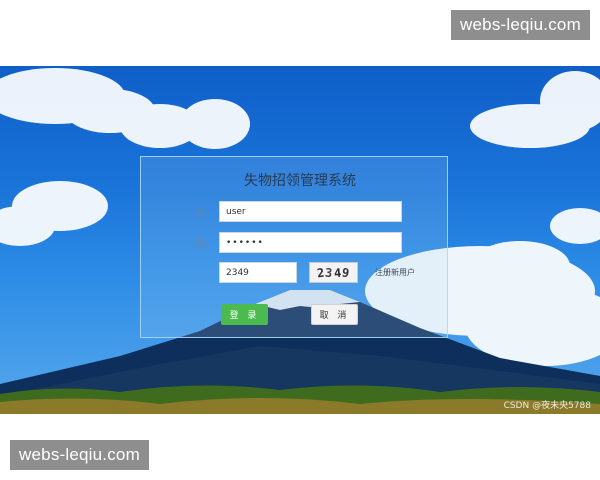 The image size is (600, 480). Describe the element at coordinates (200, 242) in the screenshot. I see `lock-icon` at that location.